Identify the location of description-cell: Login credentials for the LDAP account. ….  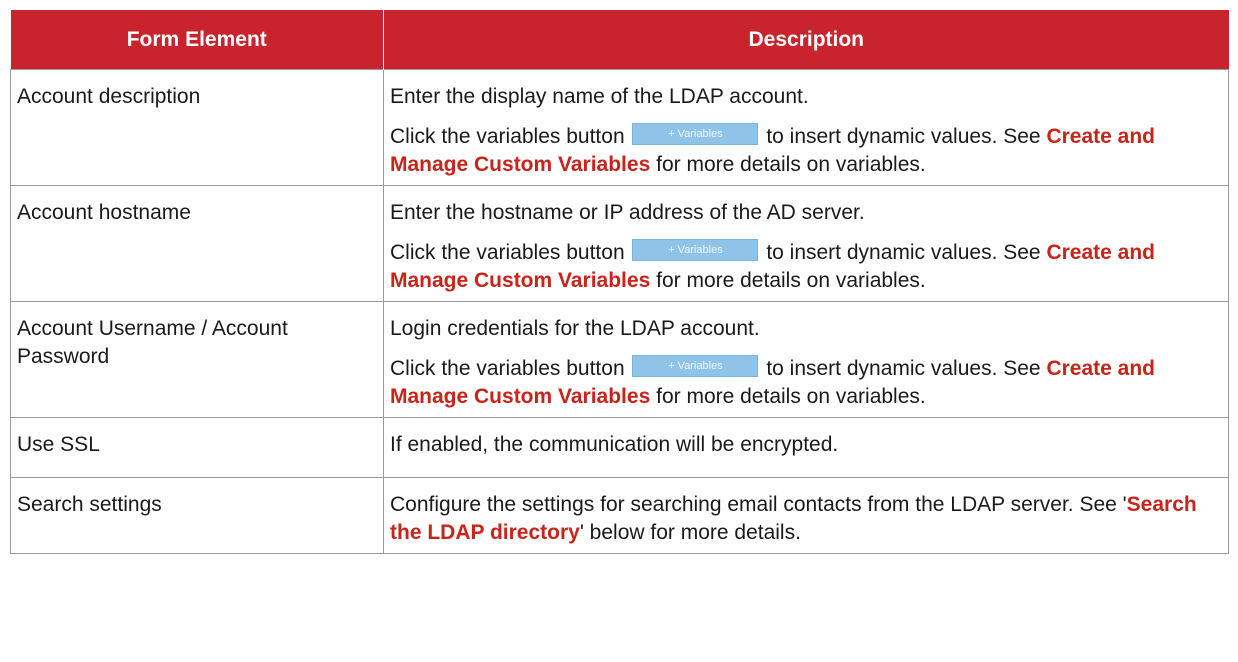
(806, 359).